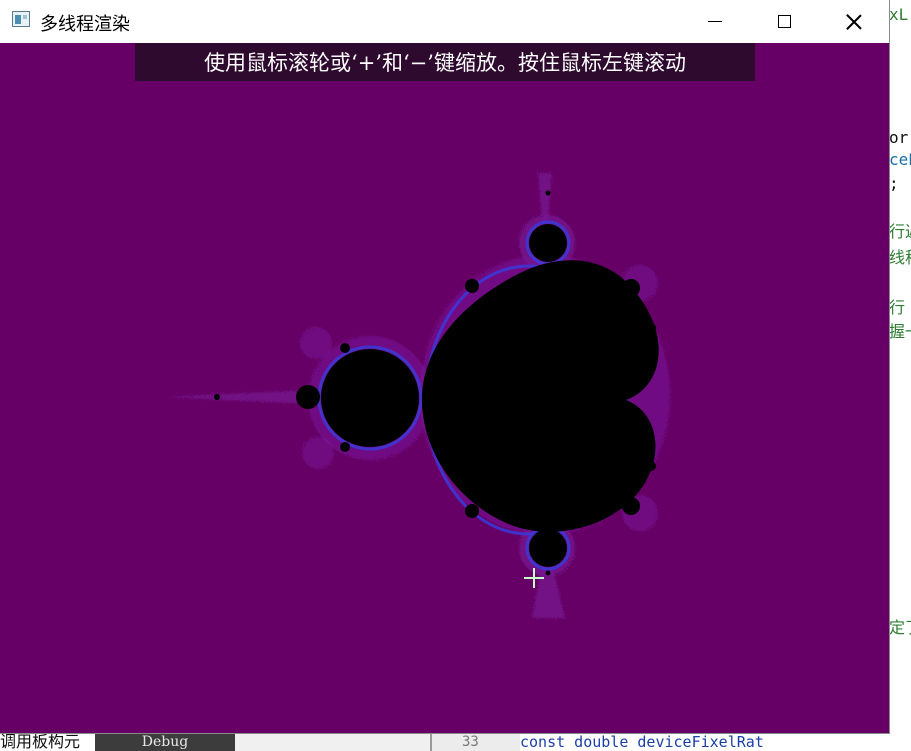 The width and height of the screenshot is (911, 751). Describe the element at coordinates (47, 742) in the screenshot. I see `background-text: 调用板构元` at that location.